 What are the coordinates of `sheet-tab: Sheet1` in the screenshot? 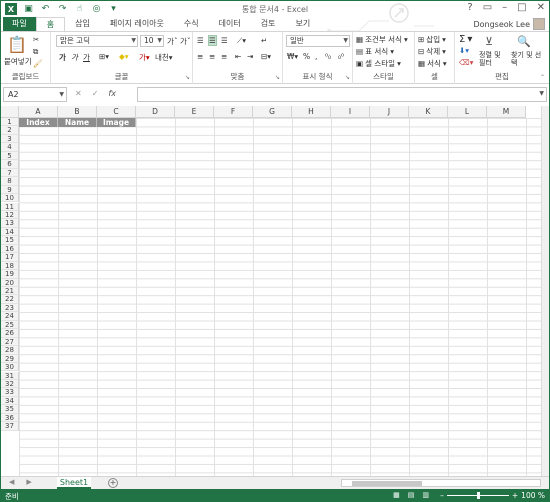 It's located at (74, 483).